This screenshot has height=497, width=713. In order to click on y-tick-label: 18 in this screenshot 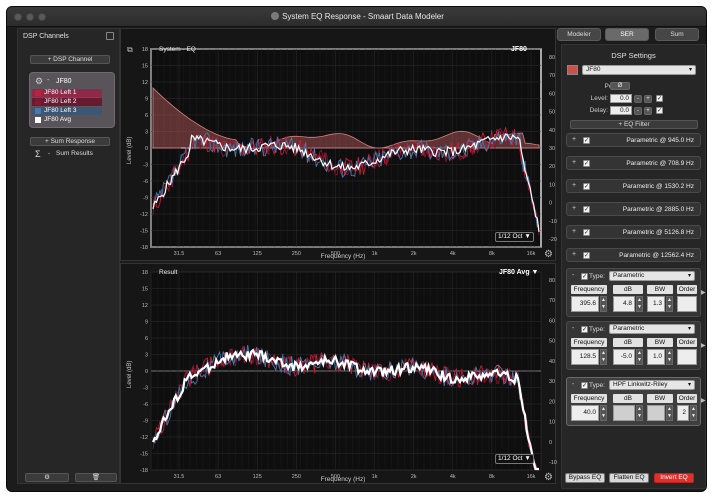, I will do `click(145, 273)`.